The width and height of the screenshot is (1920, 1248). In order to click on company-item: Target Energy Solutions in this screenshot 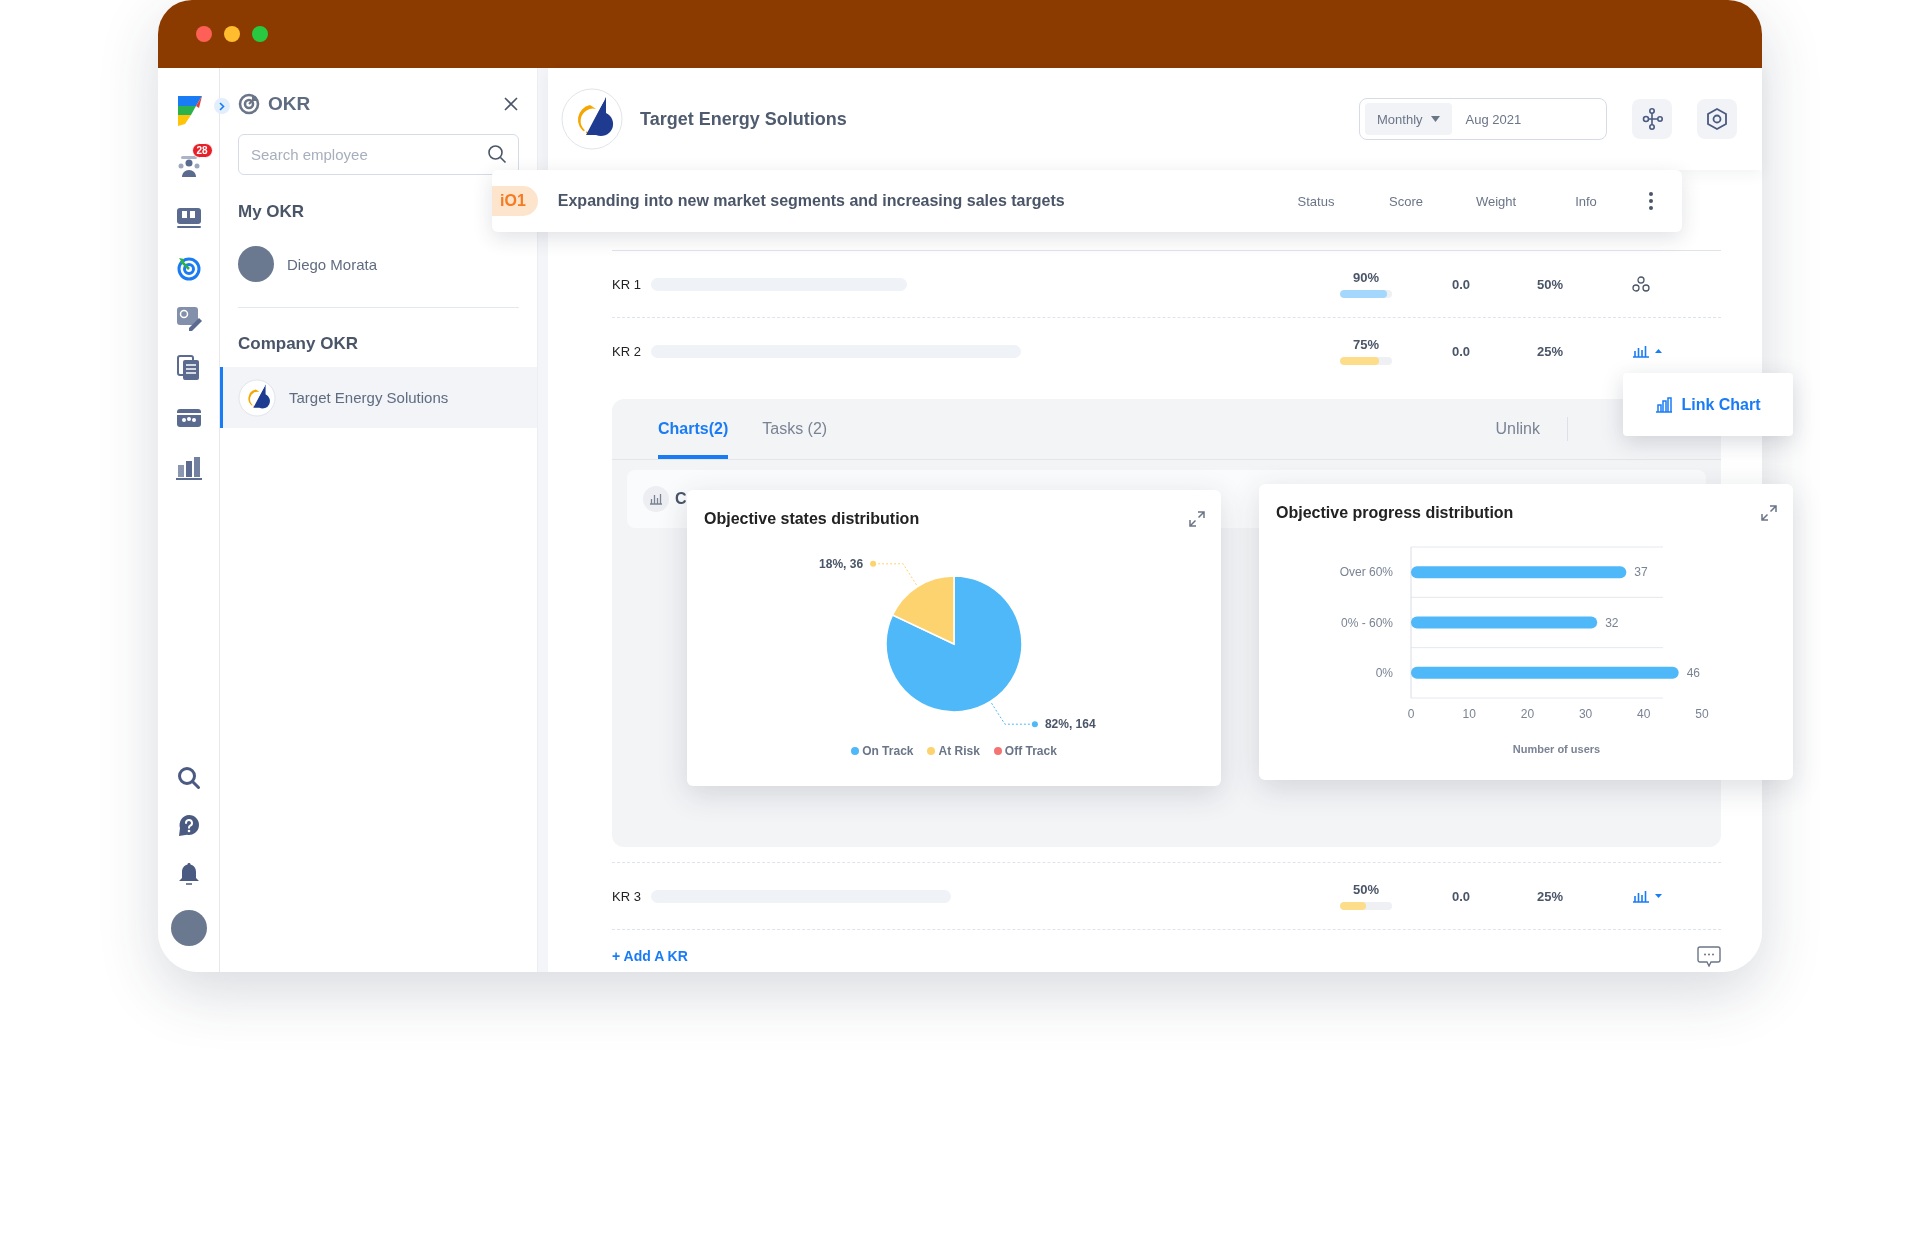, I will do `click(378, 397)`.